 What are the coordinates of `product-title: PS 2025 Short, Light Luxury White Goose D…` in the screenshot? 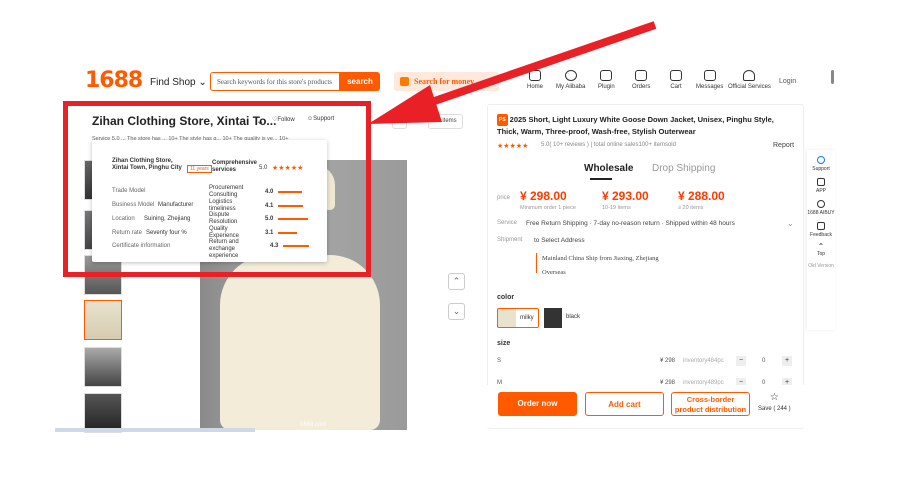 It's located at (637, 126).